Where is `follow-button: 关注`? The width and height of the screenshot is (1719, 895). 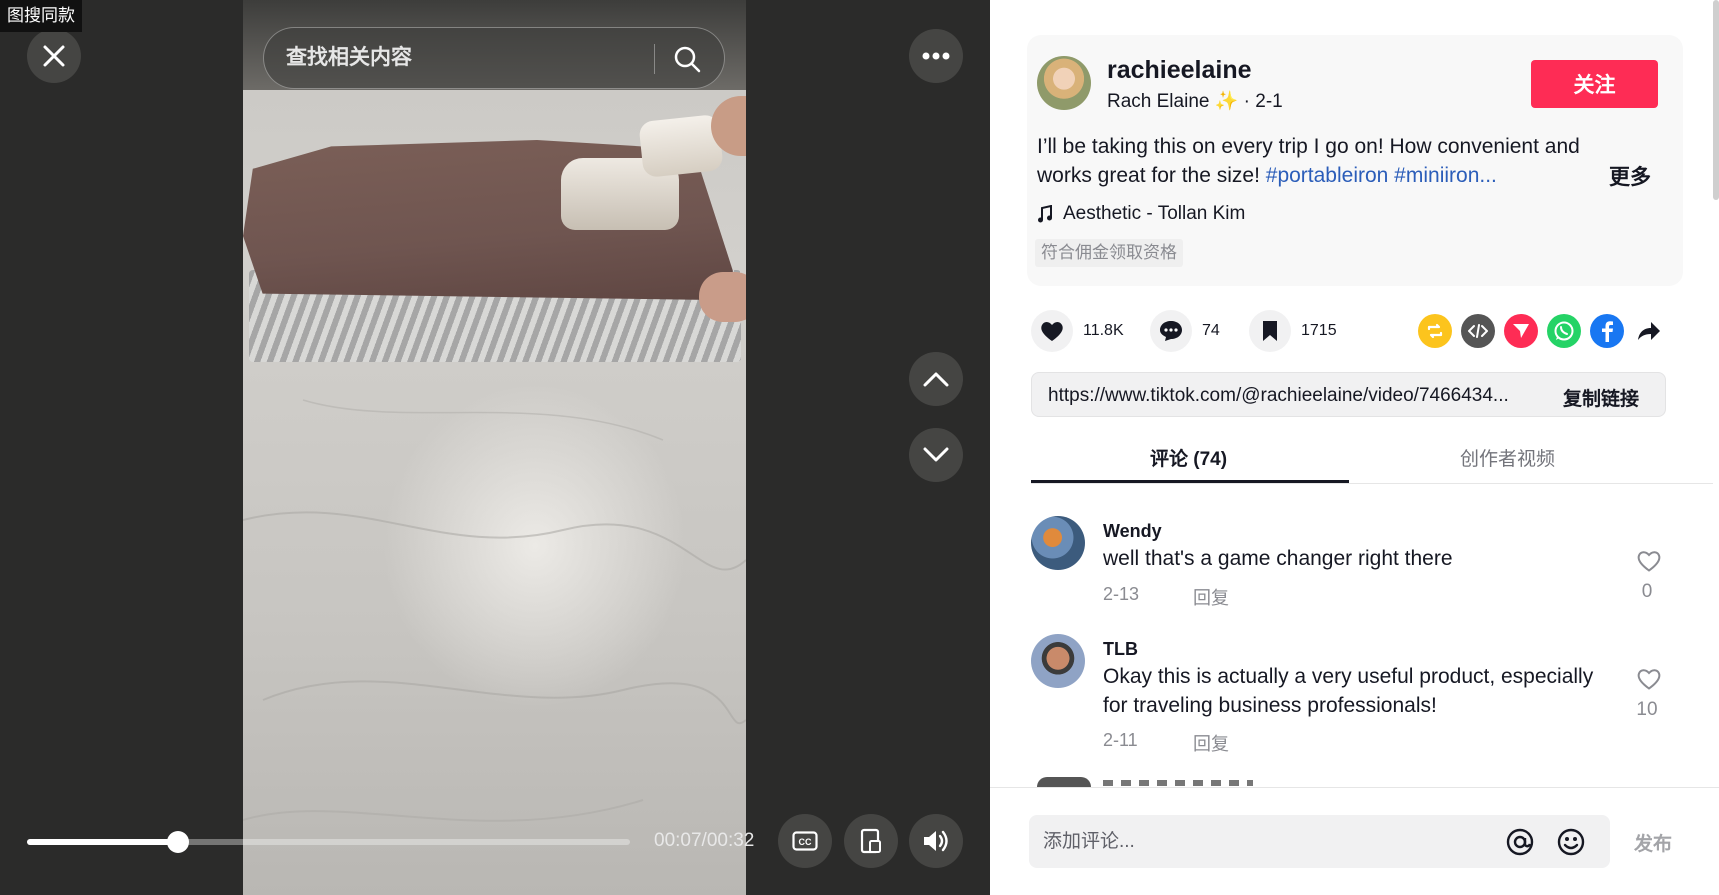 follow-button: 关注 is located at coordinates (1594, 84).